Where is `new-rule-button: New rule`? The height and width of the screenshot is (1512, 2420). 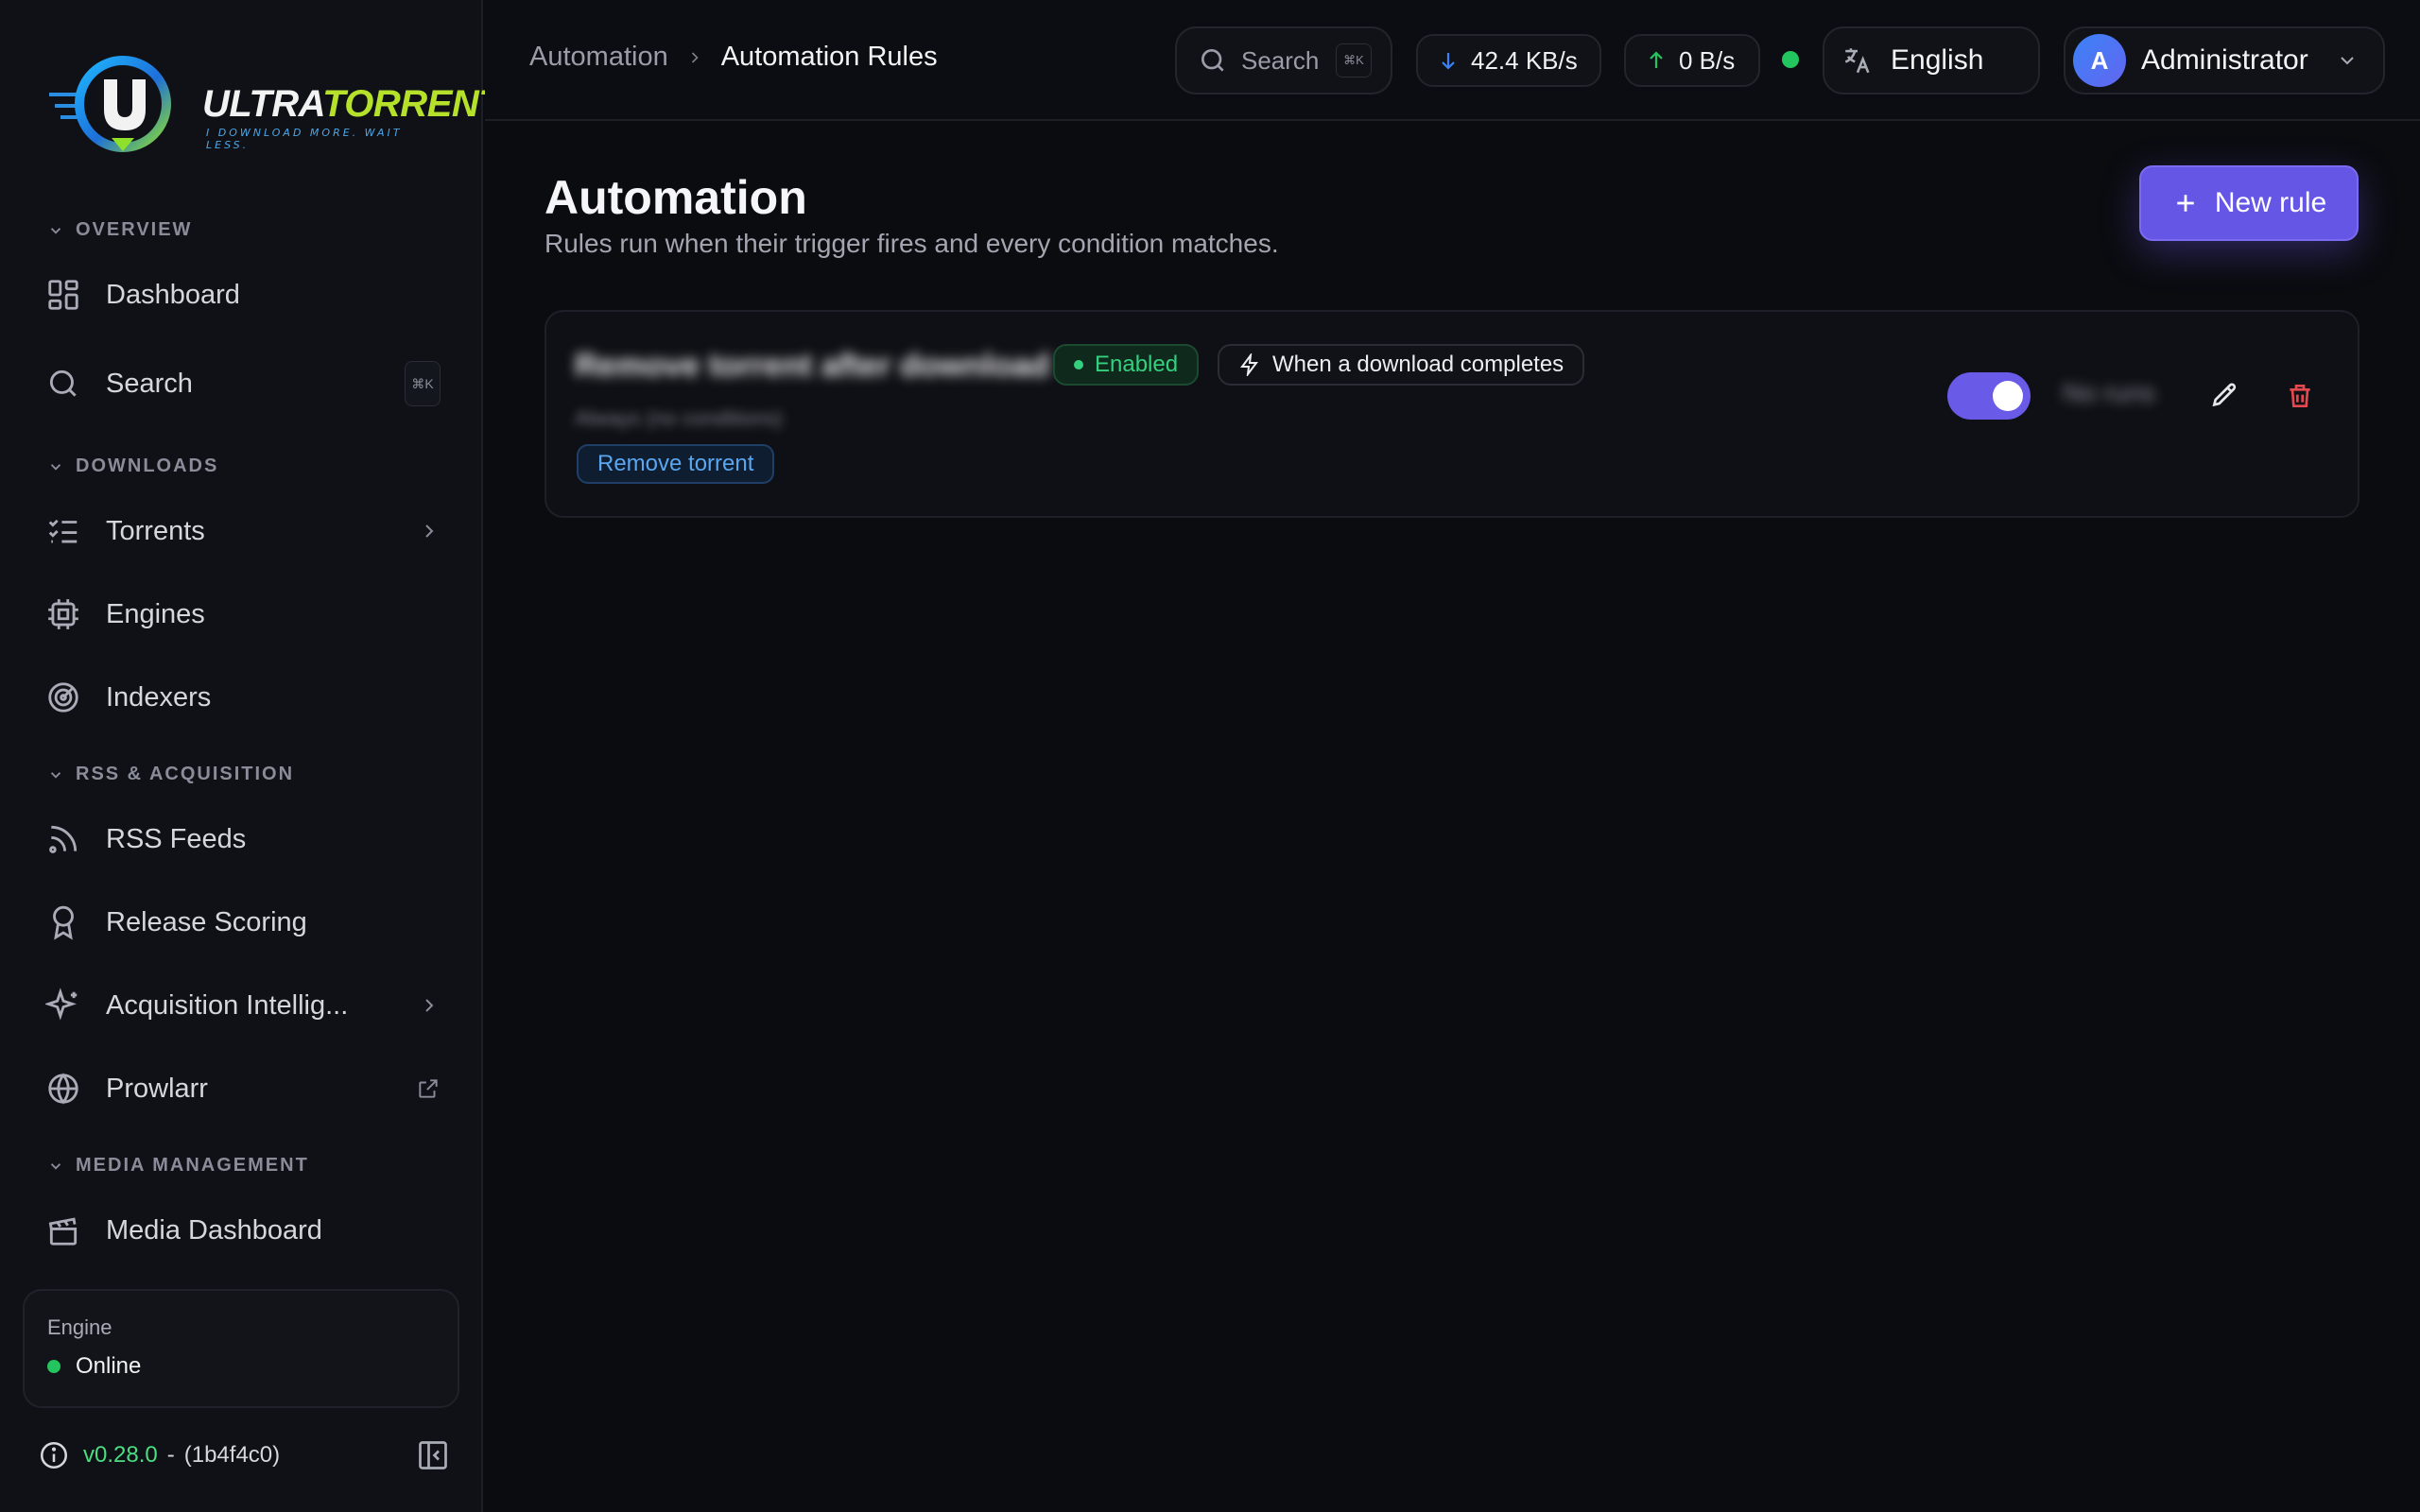 new-rule-button: New rule is located at coordinates (2249, 203).